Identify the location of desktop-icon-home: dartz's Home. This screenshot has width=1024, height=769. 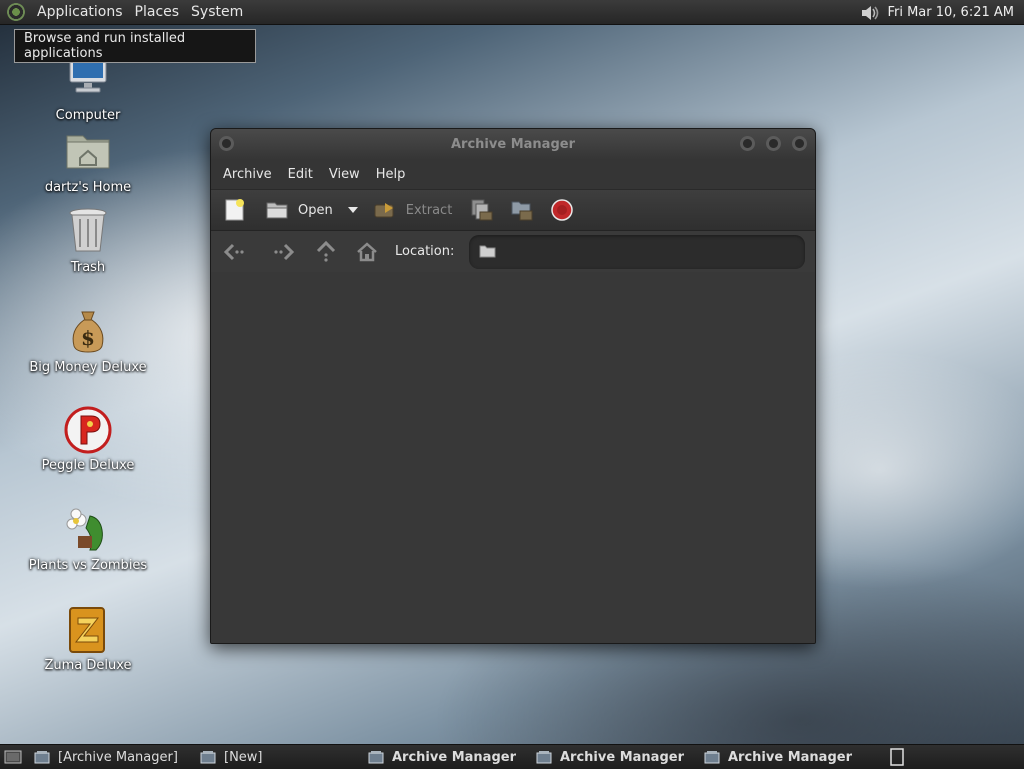
(88, 161).